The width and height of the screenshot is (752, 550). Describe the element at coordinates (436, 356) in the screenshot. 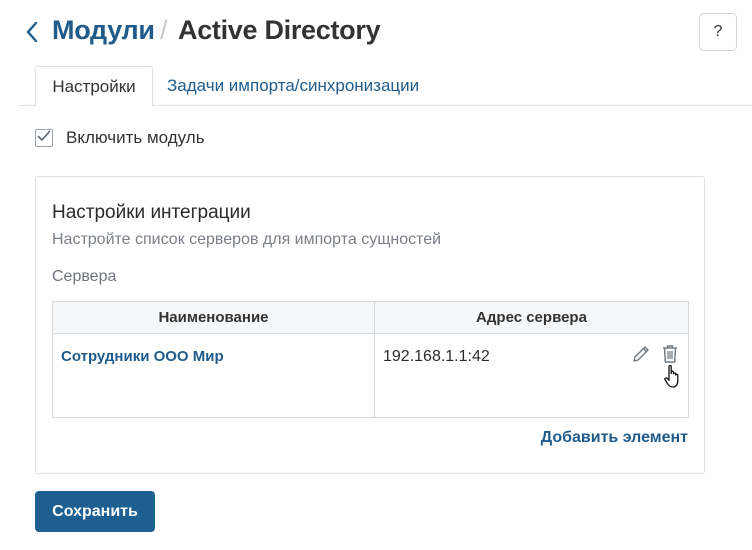

I see `server-address: 192.168.1.1:42` at that location.